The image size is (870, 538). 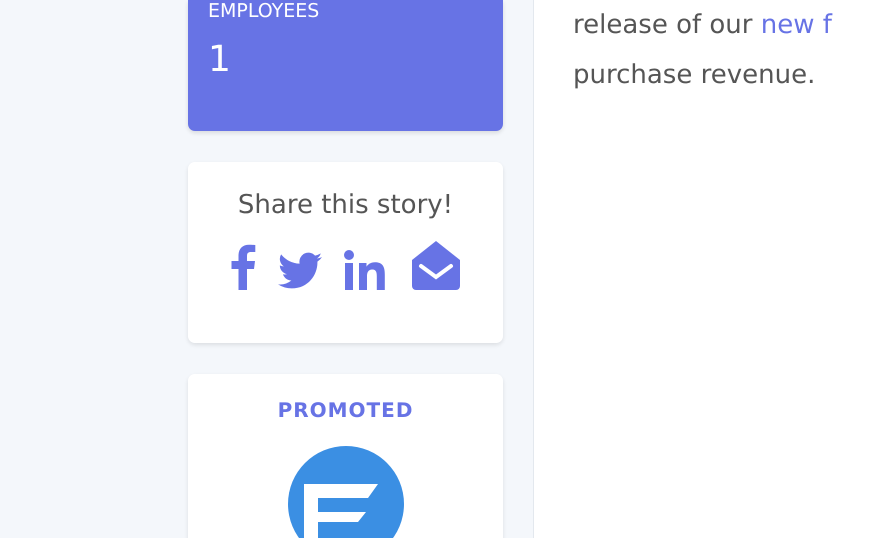 What do you see at coordinates (345, 205) in the screenshot?
I see `share-title: Share this story!` at bounding box center [345, 205].